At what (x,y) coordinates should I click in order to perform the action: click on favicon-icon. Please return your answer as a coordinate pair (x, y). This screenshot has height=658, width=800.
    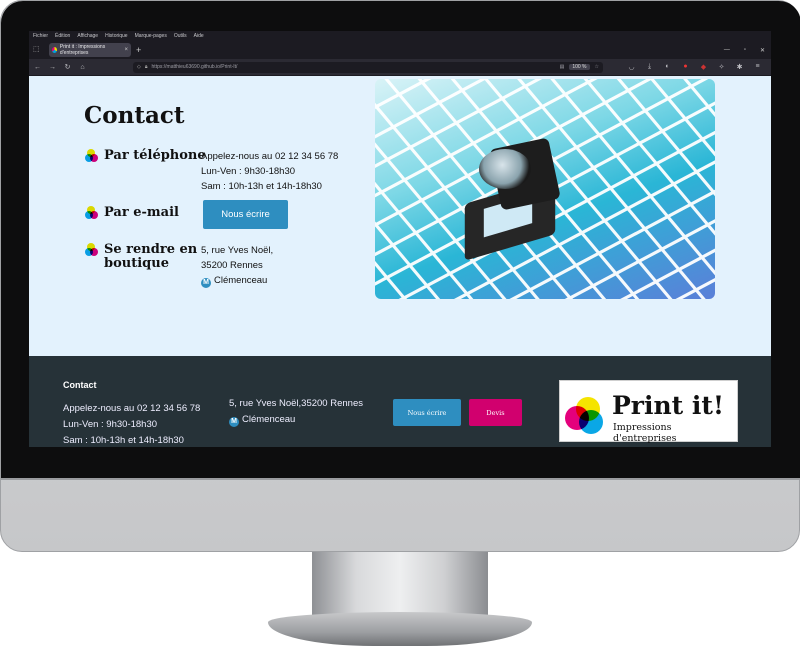
    Looking at the image, I should click on (54, 50).